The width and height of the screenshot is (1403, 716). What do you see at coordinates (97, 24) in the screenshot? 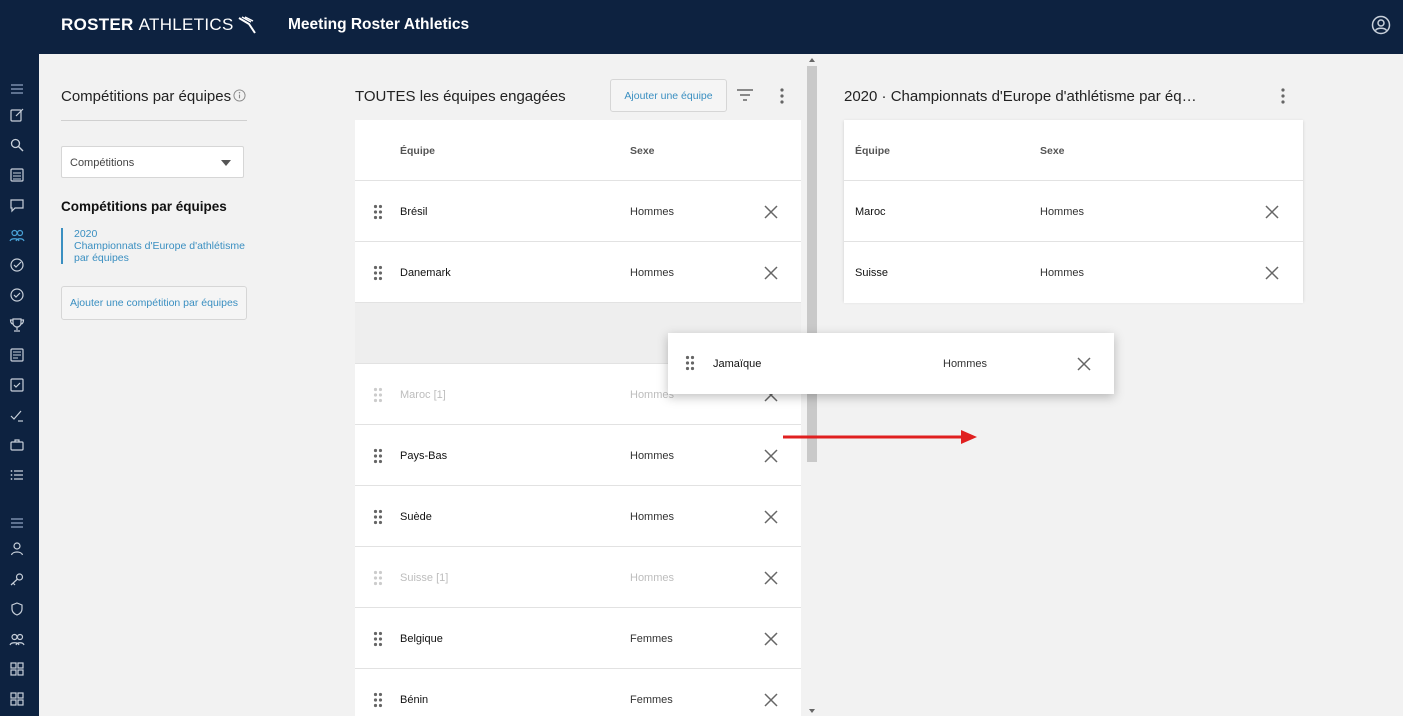
I see `brand-bold: ROSTER` at bounding box center [97, 24].